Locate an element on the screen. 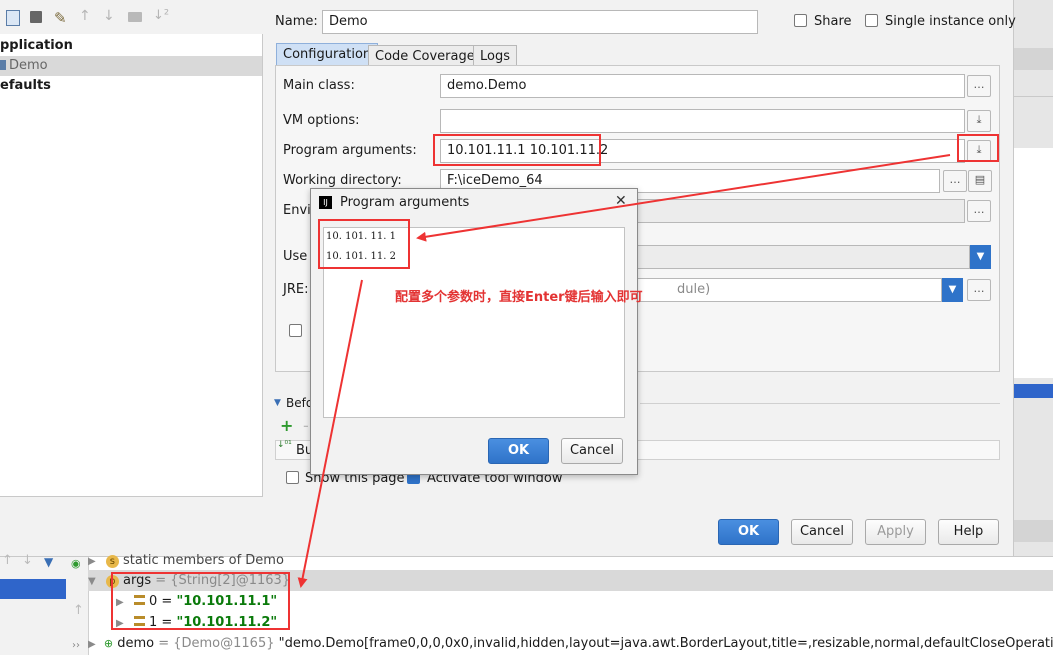  arrow-to-debugger is located at coordinates (330, 433).